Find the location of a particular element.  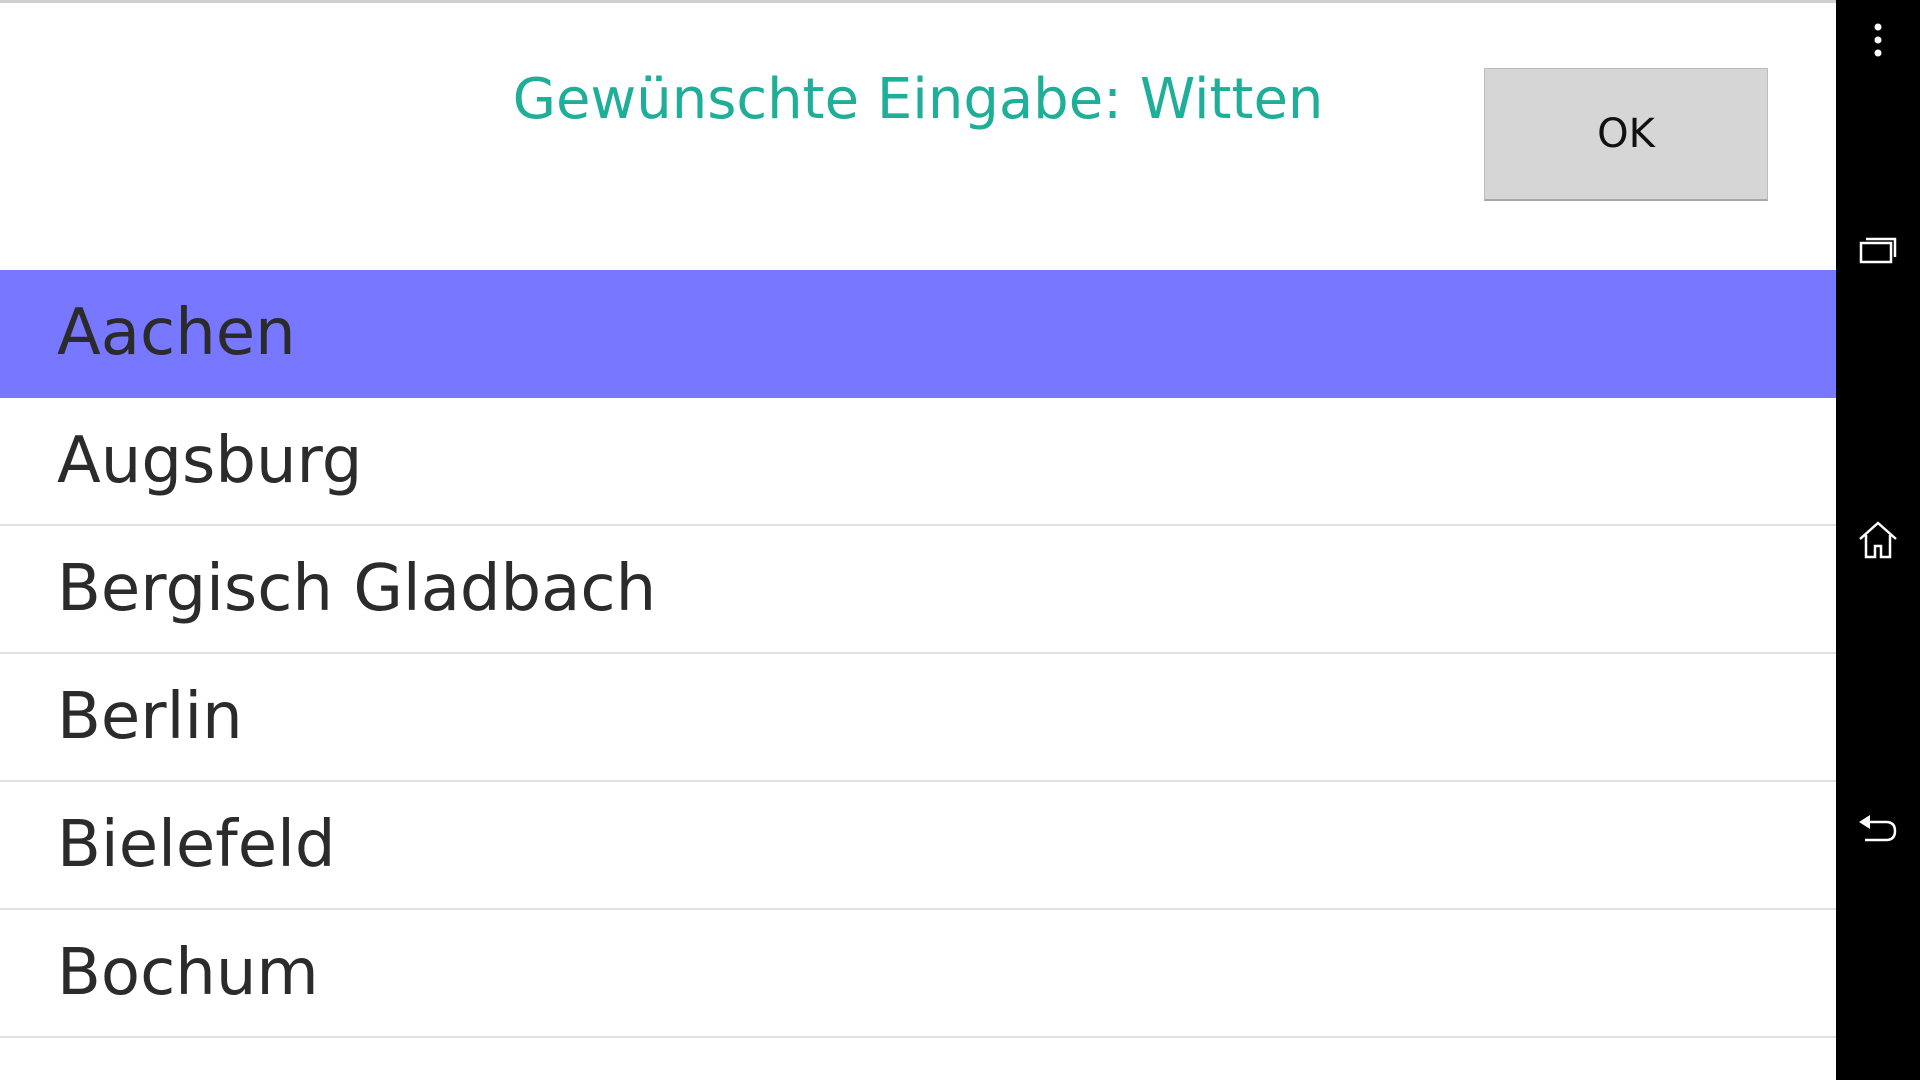

system-navigation-bar is located at coordinates (1878, 540).